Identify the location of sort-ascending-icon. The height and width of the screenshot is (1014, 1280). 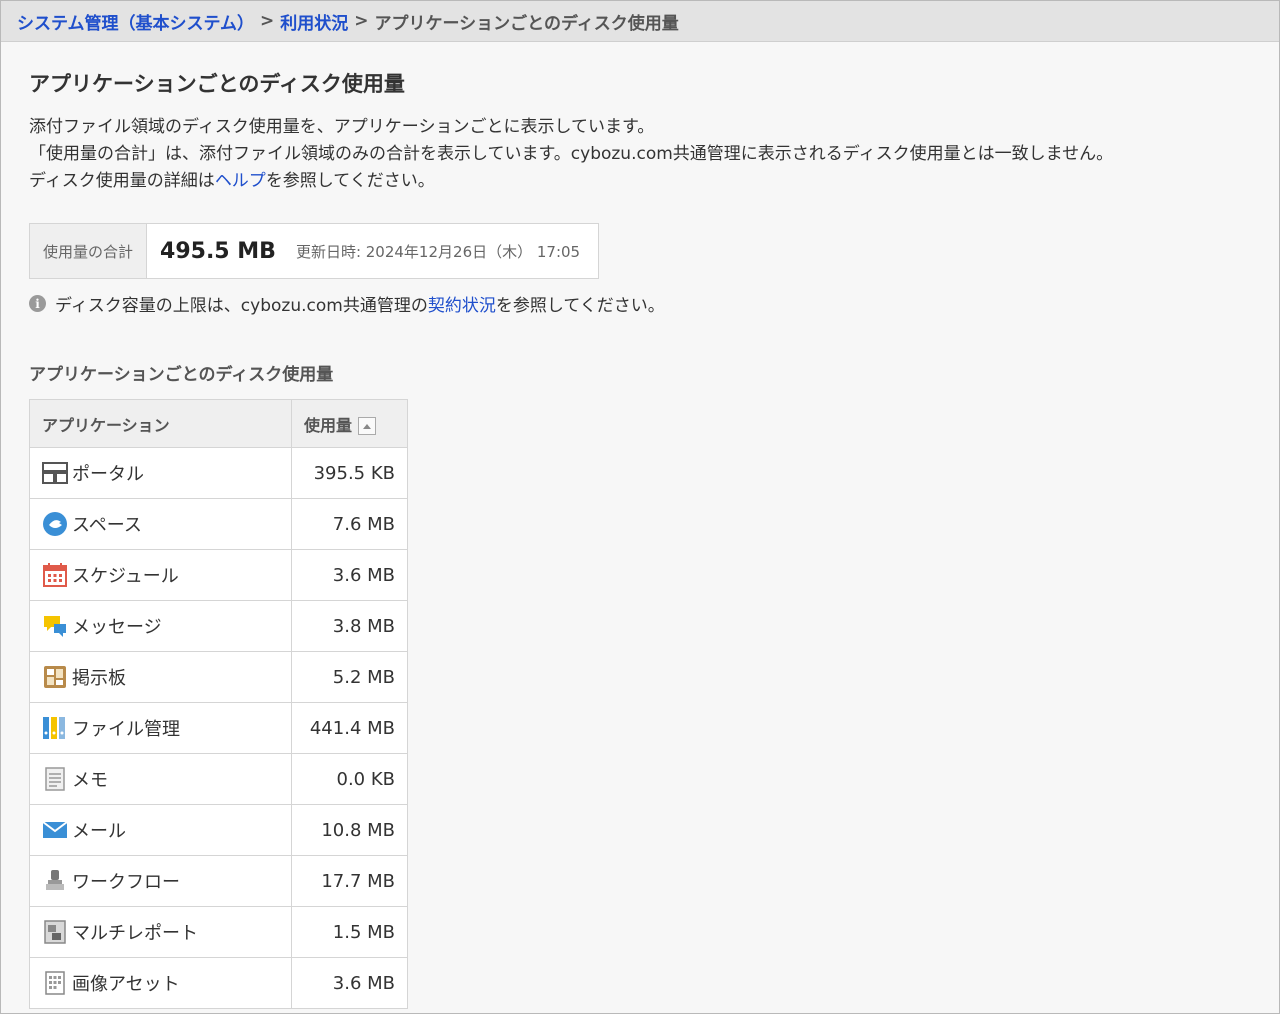
(367, 426).